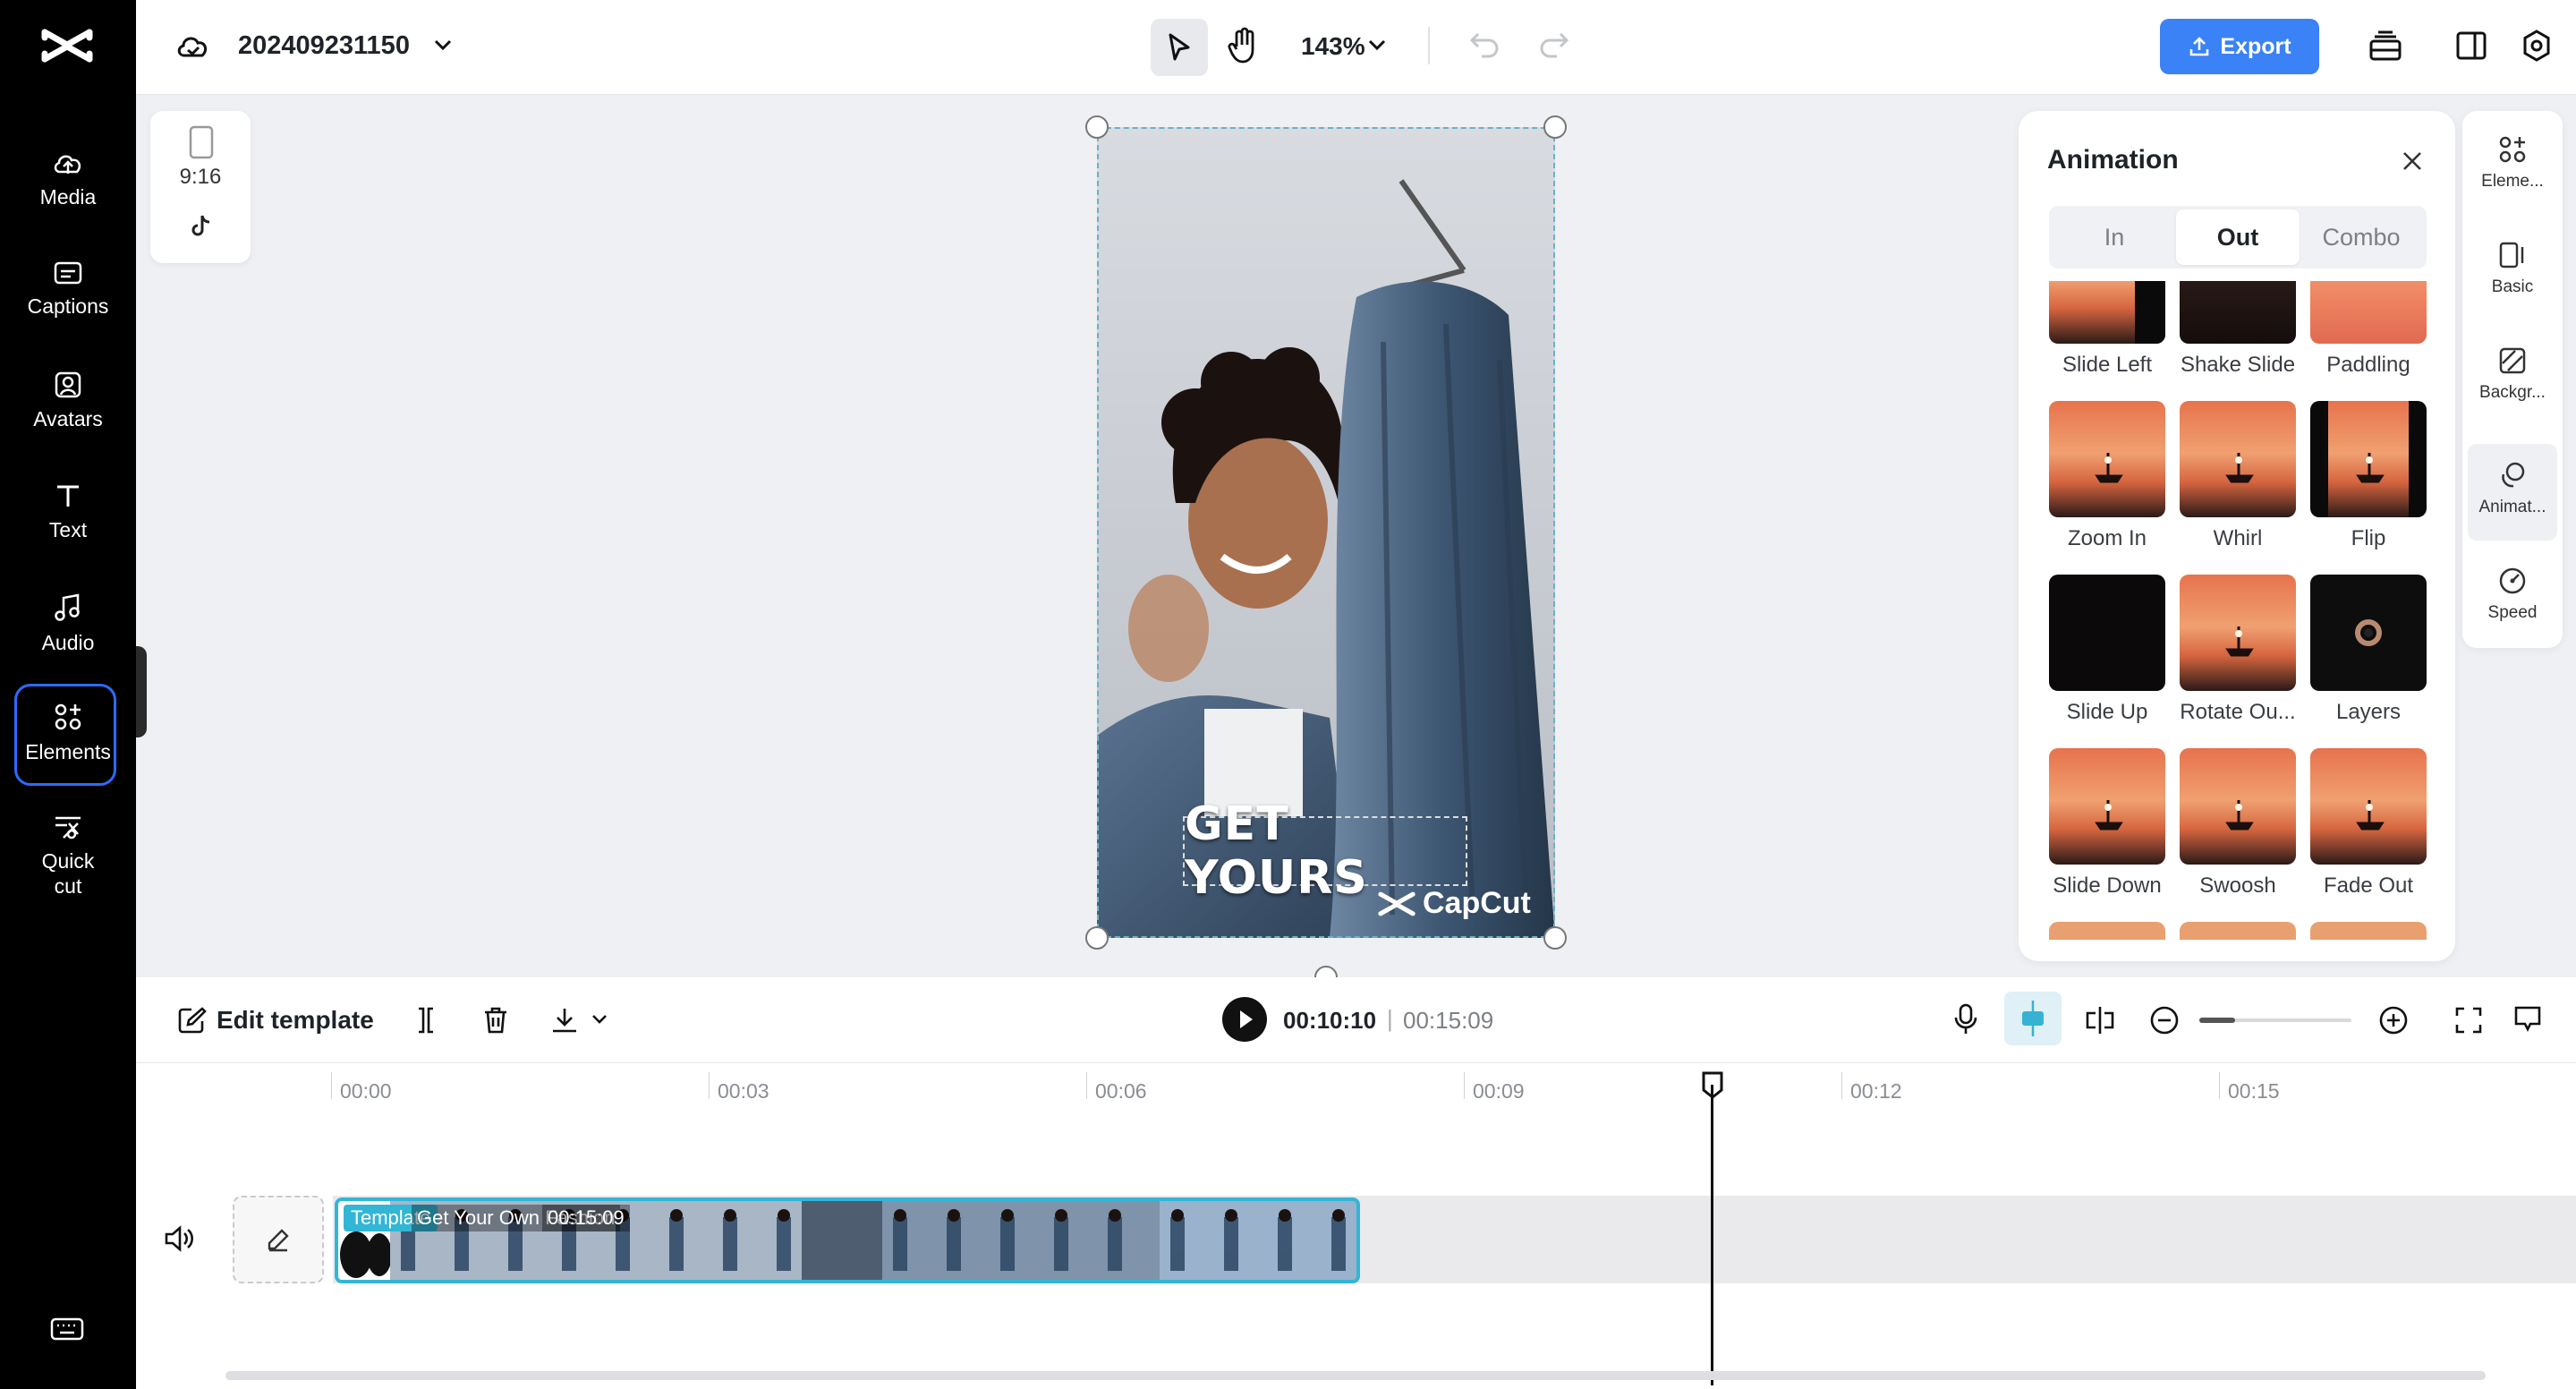 This screenshot has width=2576, height=1389. I want to click on nav-item-label: Audio, so click(68, 642).